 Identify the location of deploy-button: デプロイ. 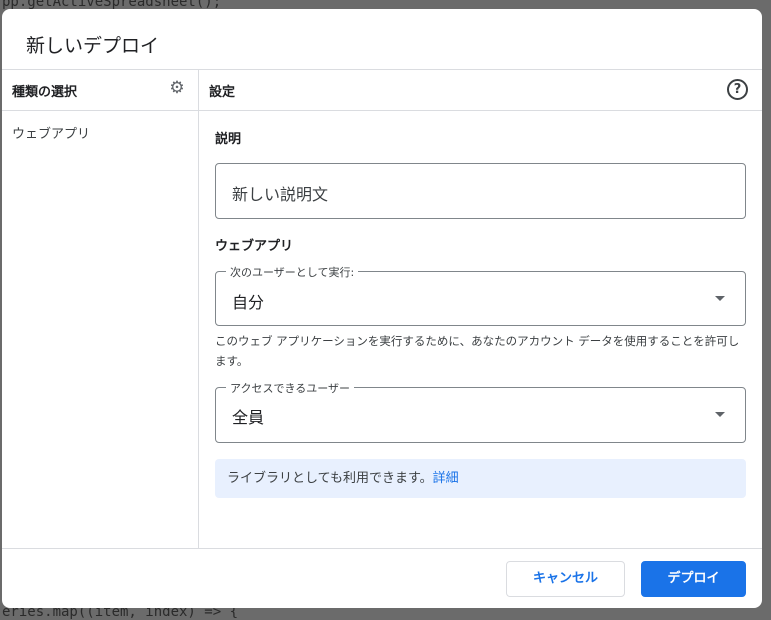
(693, 579).